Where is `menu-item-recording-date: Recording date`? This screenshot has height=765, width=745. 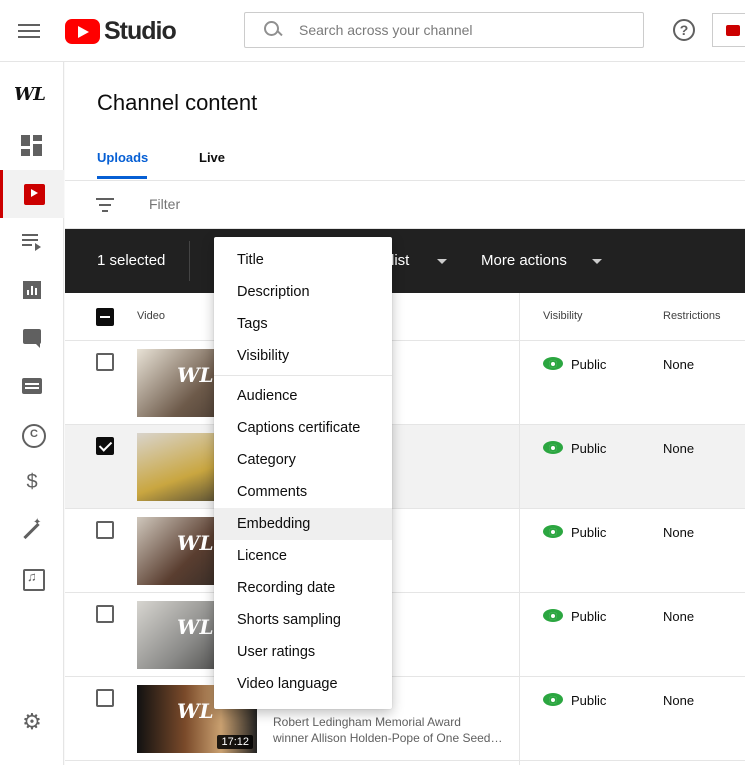 menu-item-recording-date: Recording date is located at coordinates (303, 588).